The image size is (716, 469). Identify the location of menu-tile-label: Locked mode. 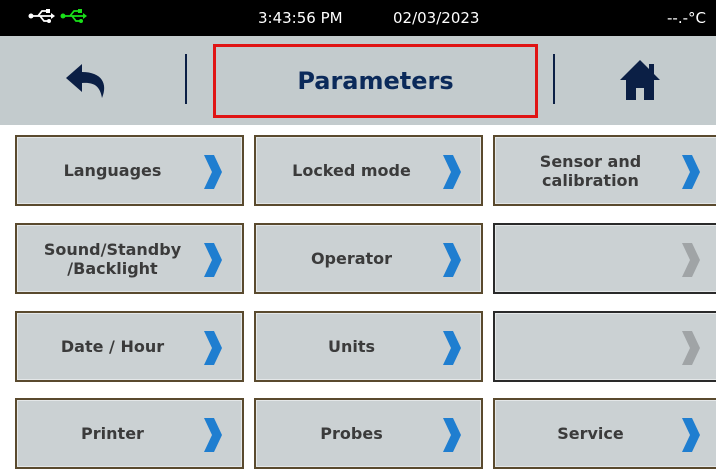
(351, 170).